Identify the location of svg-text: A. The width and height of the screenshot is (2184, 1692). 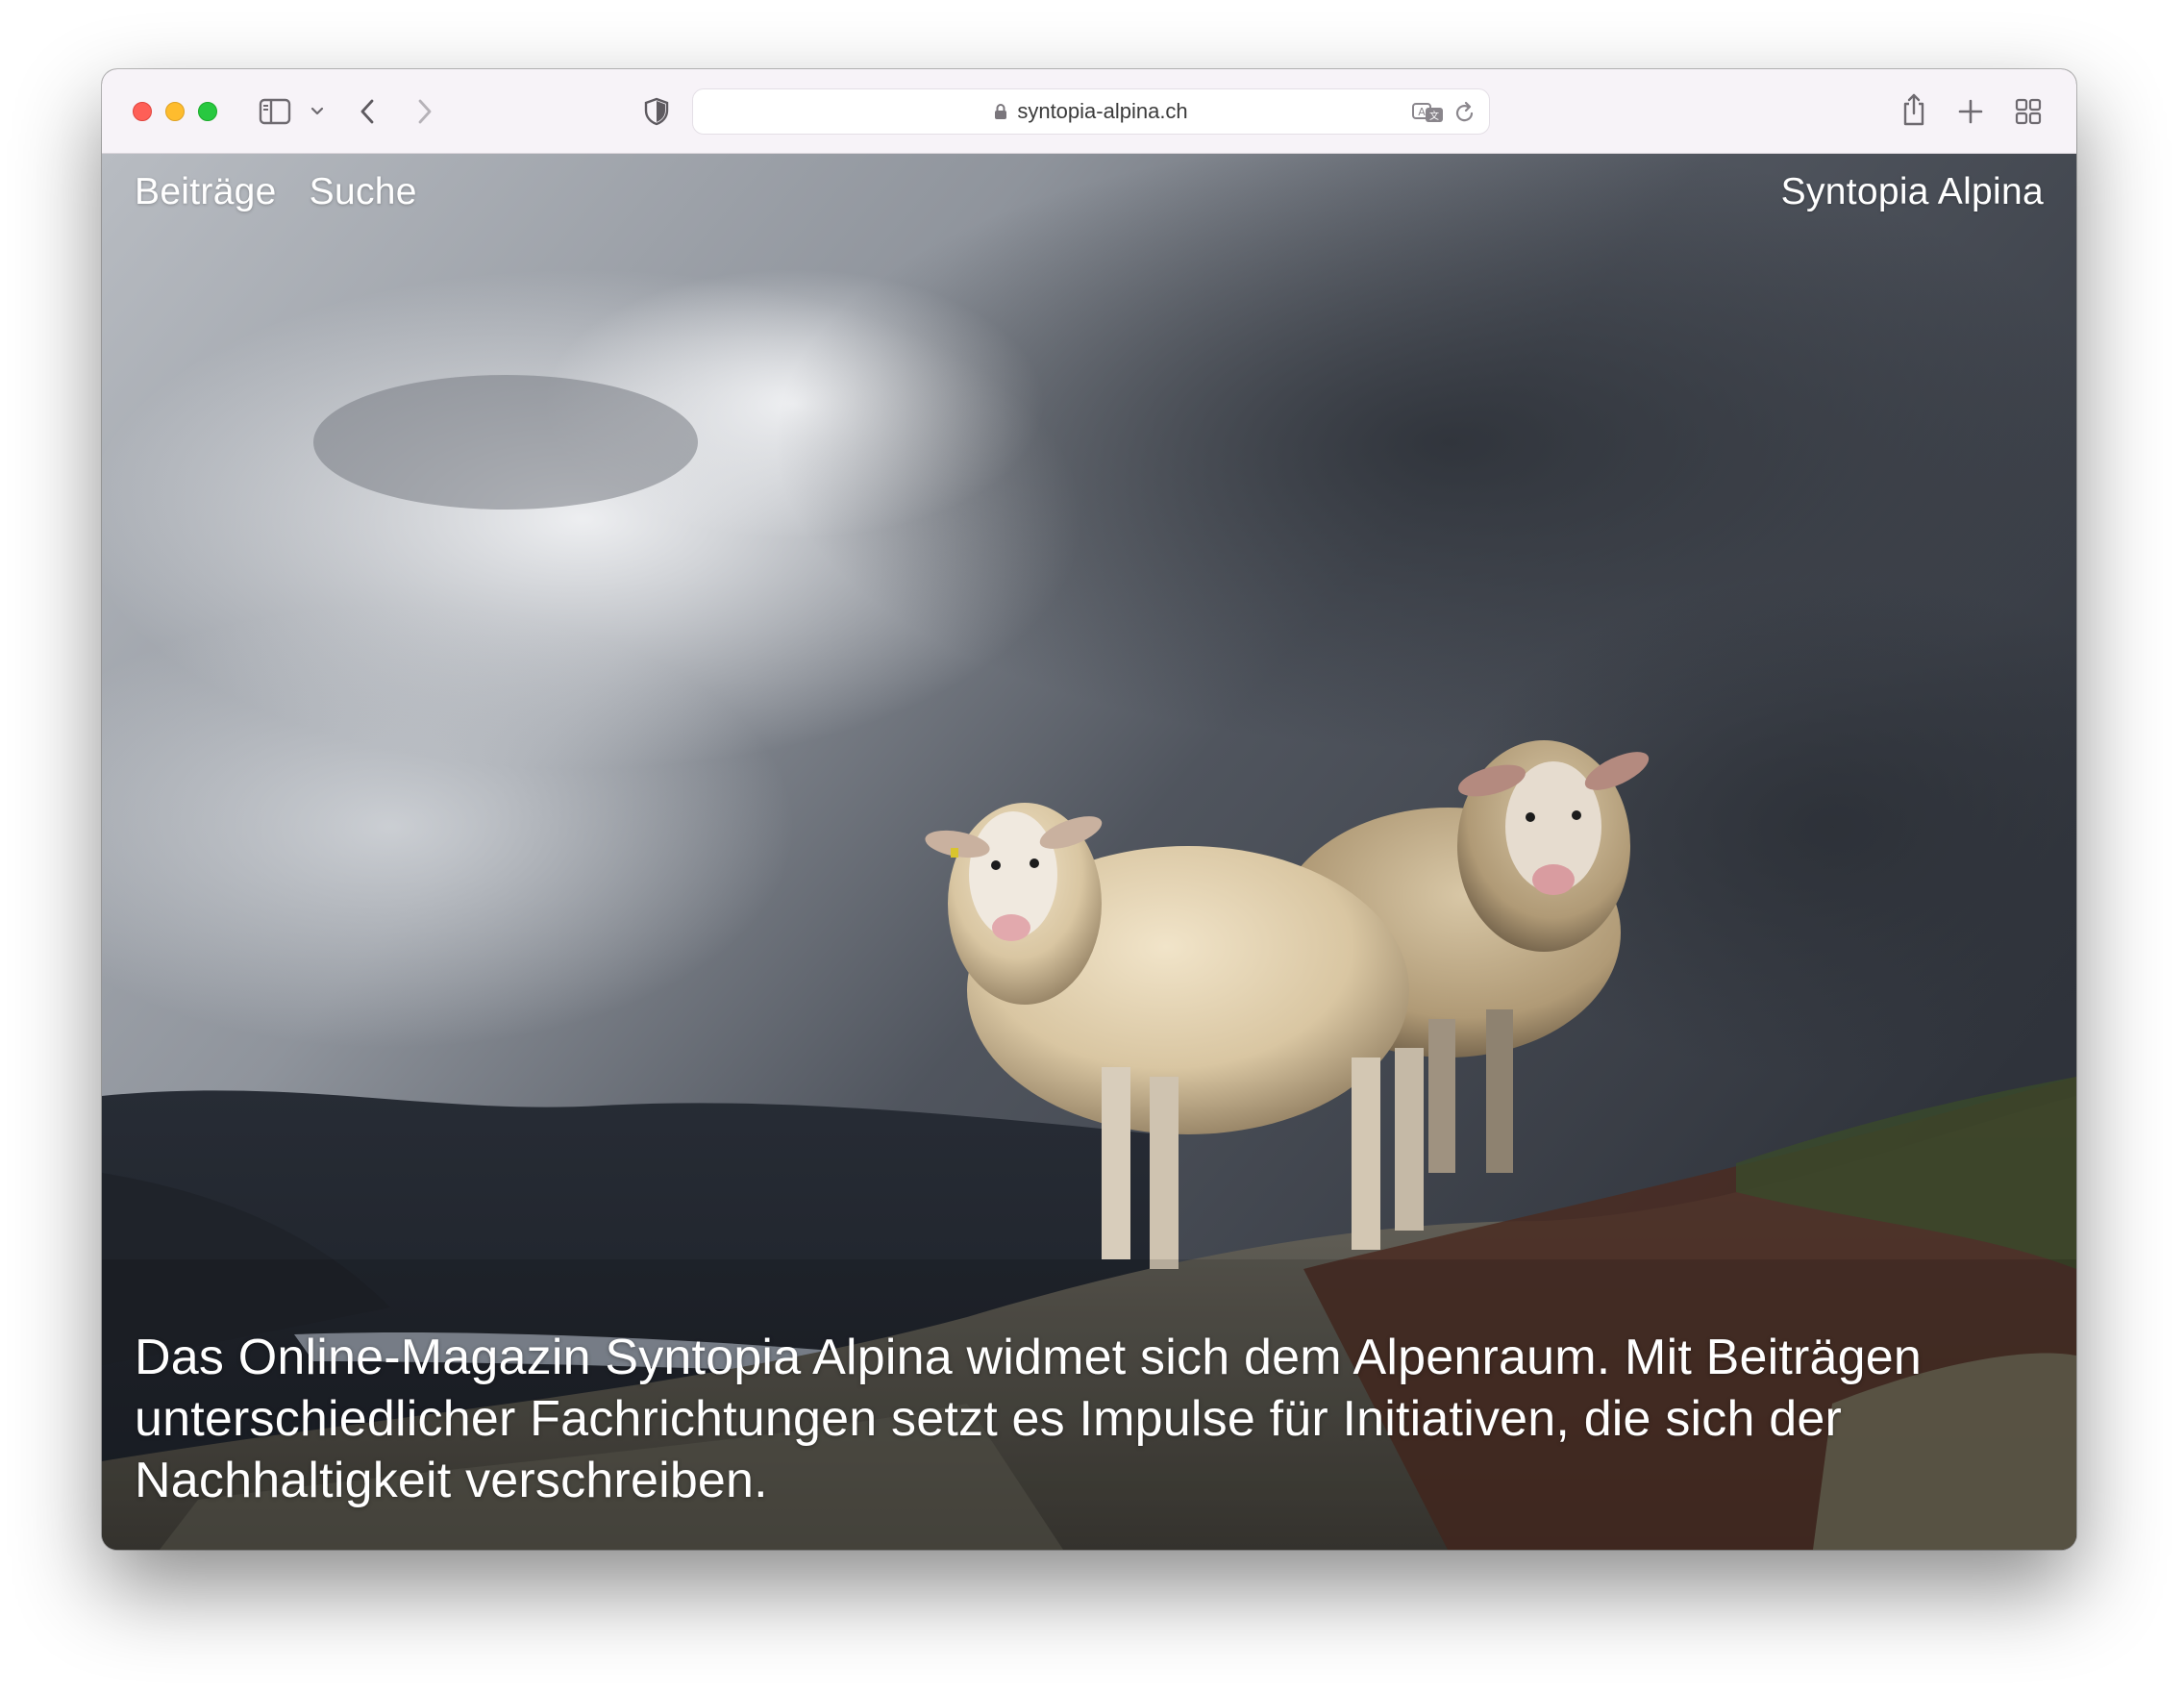
(1422, 112).